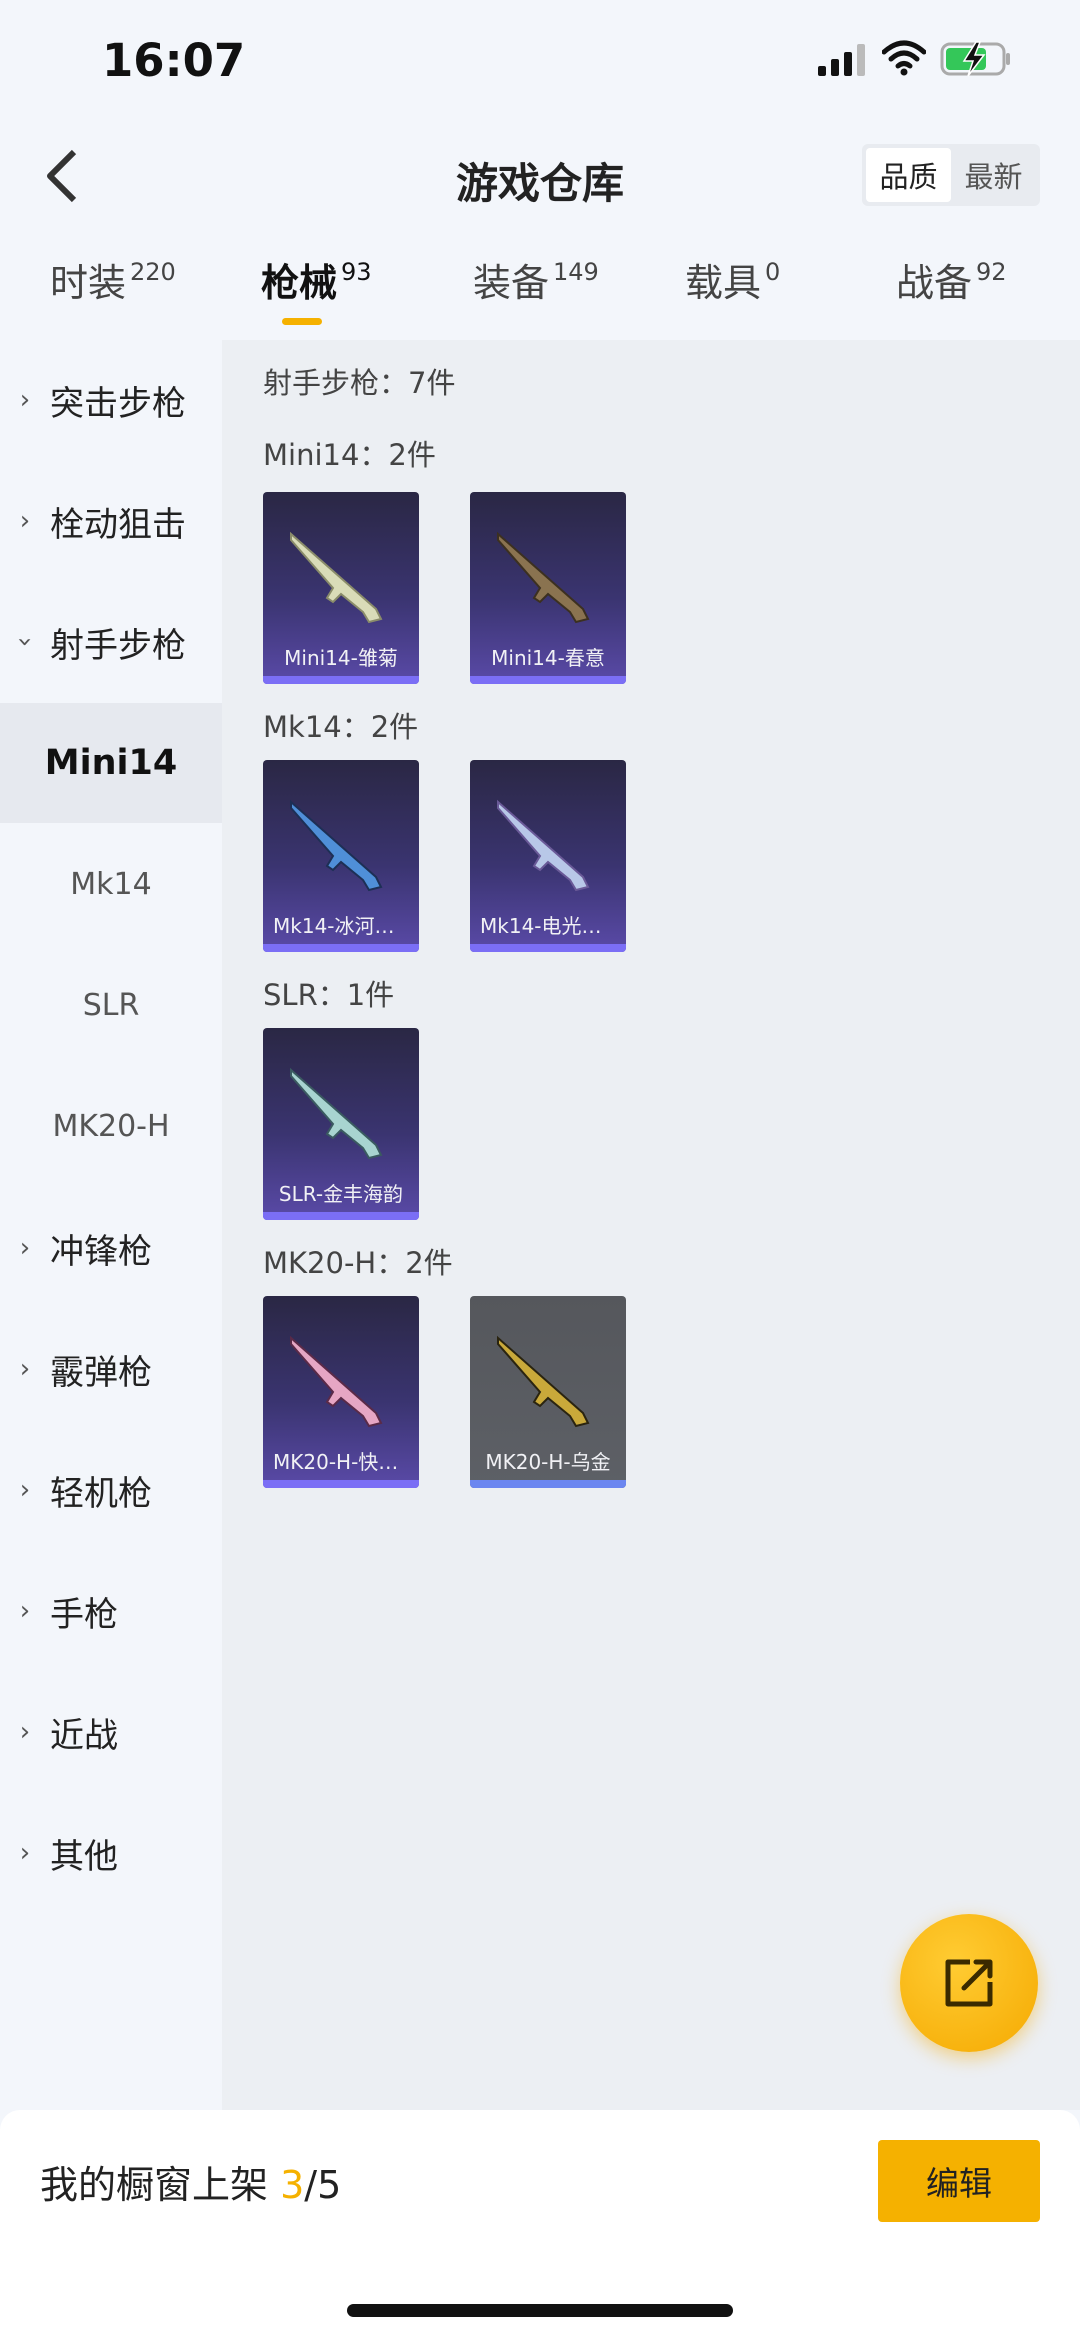  Describe the element at coordinates (329, 995) in the screenshot. I see `group-title: SLR：1件` at that location.